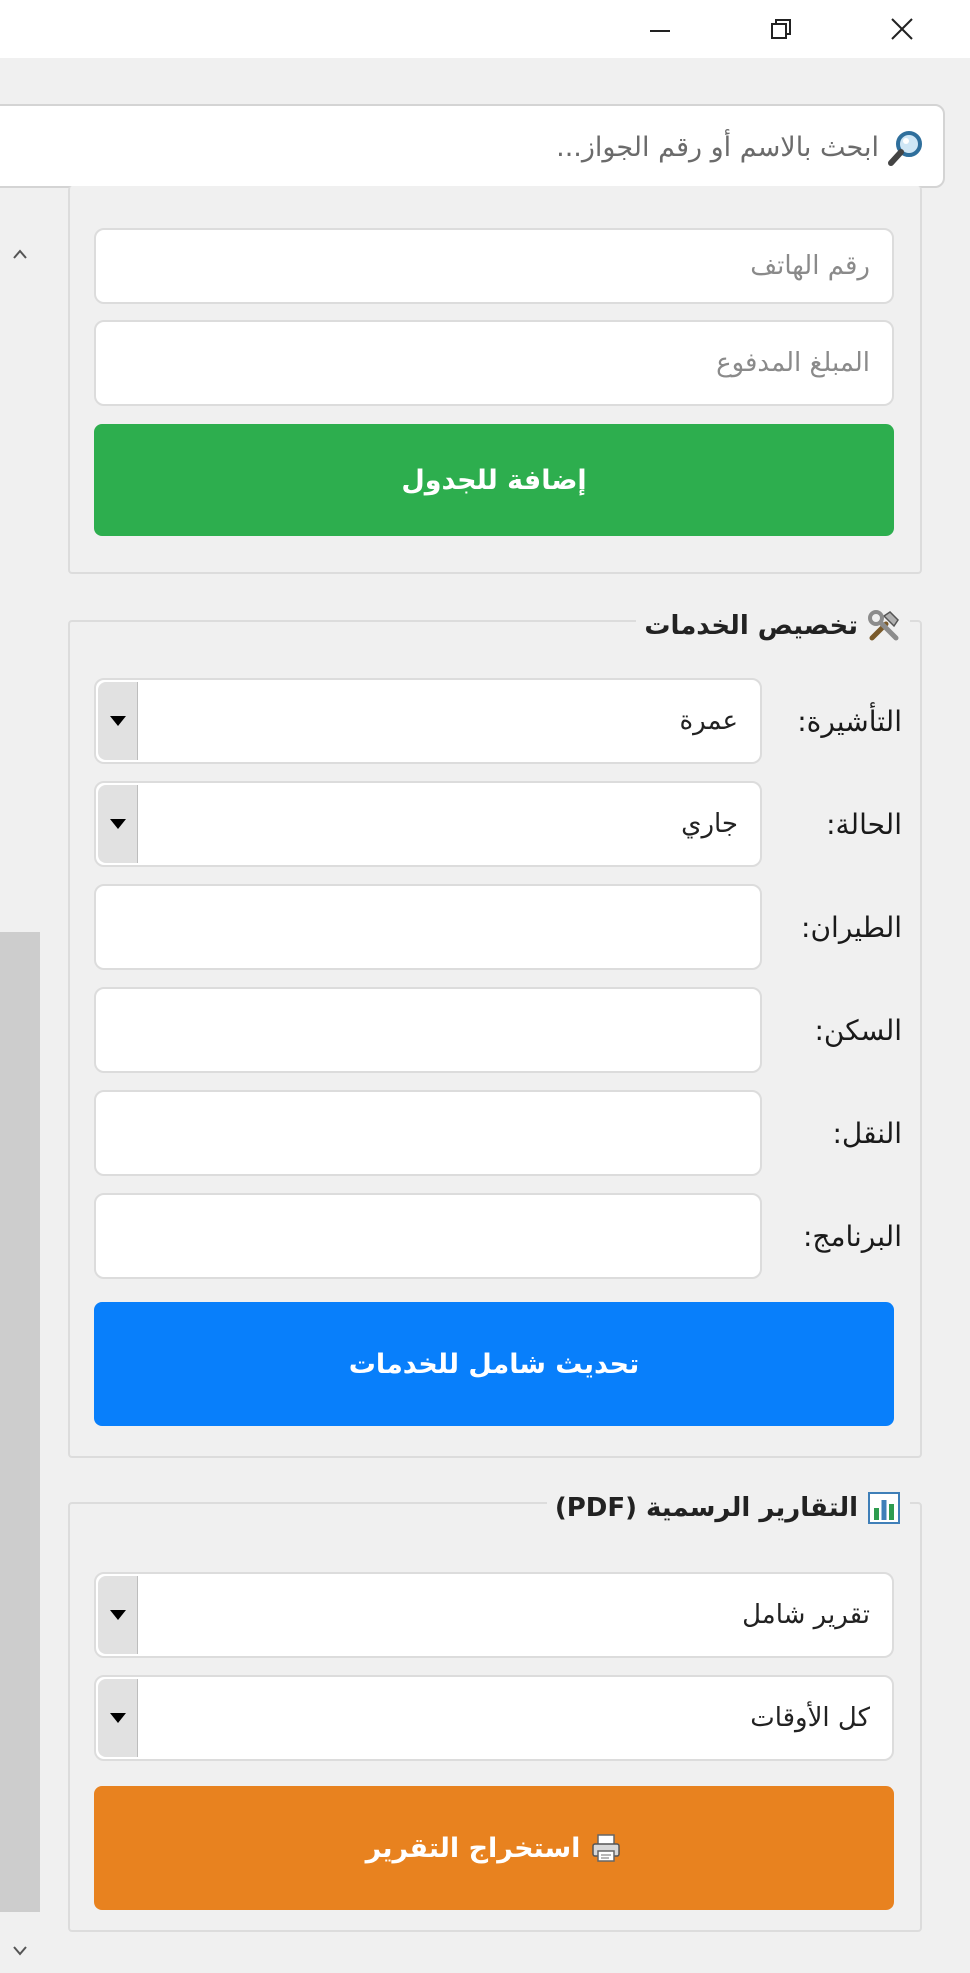 The height and width of the screenshot is (1973, 970). What do you see at coordinates (494, 266) in the screenshot?
I see `phone-field: رقم الهاتف` at bounding box center [494, 266].